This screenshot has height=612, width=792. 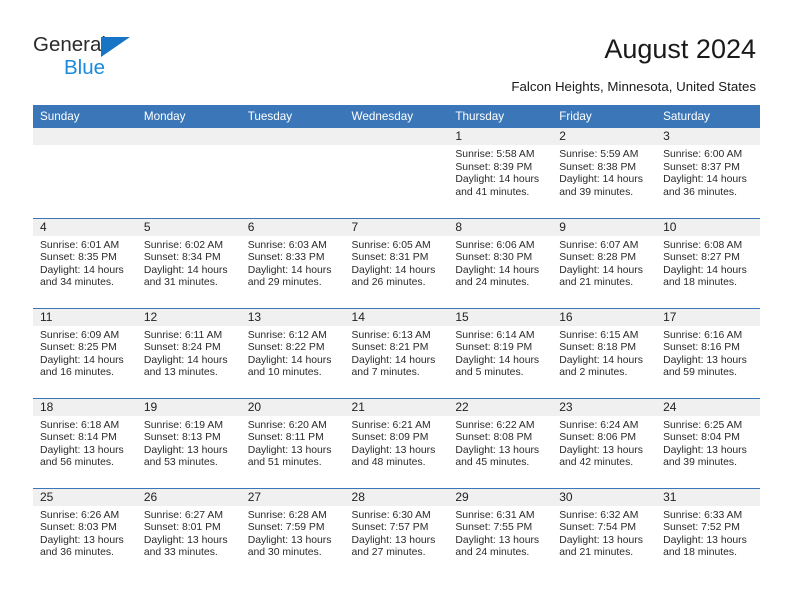 What do you see at coordinates (393, 366) in the screenshot?
I see `daylight-text: Daylight: 14 hours and 7 minutes.` at bounding box center [393, 366].